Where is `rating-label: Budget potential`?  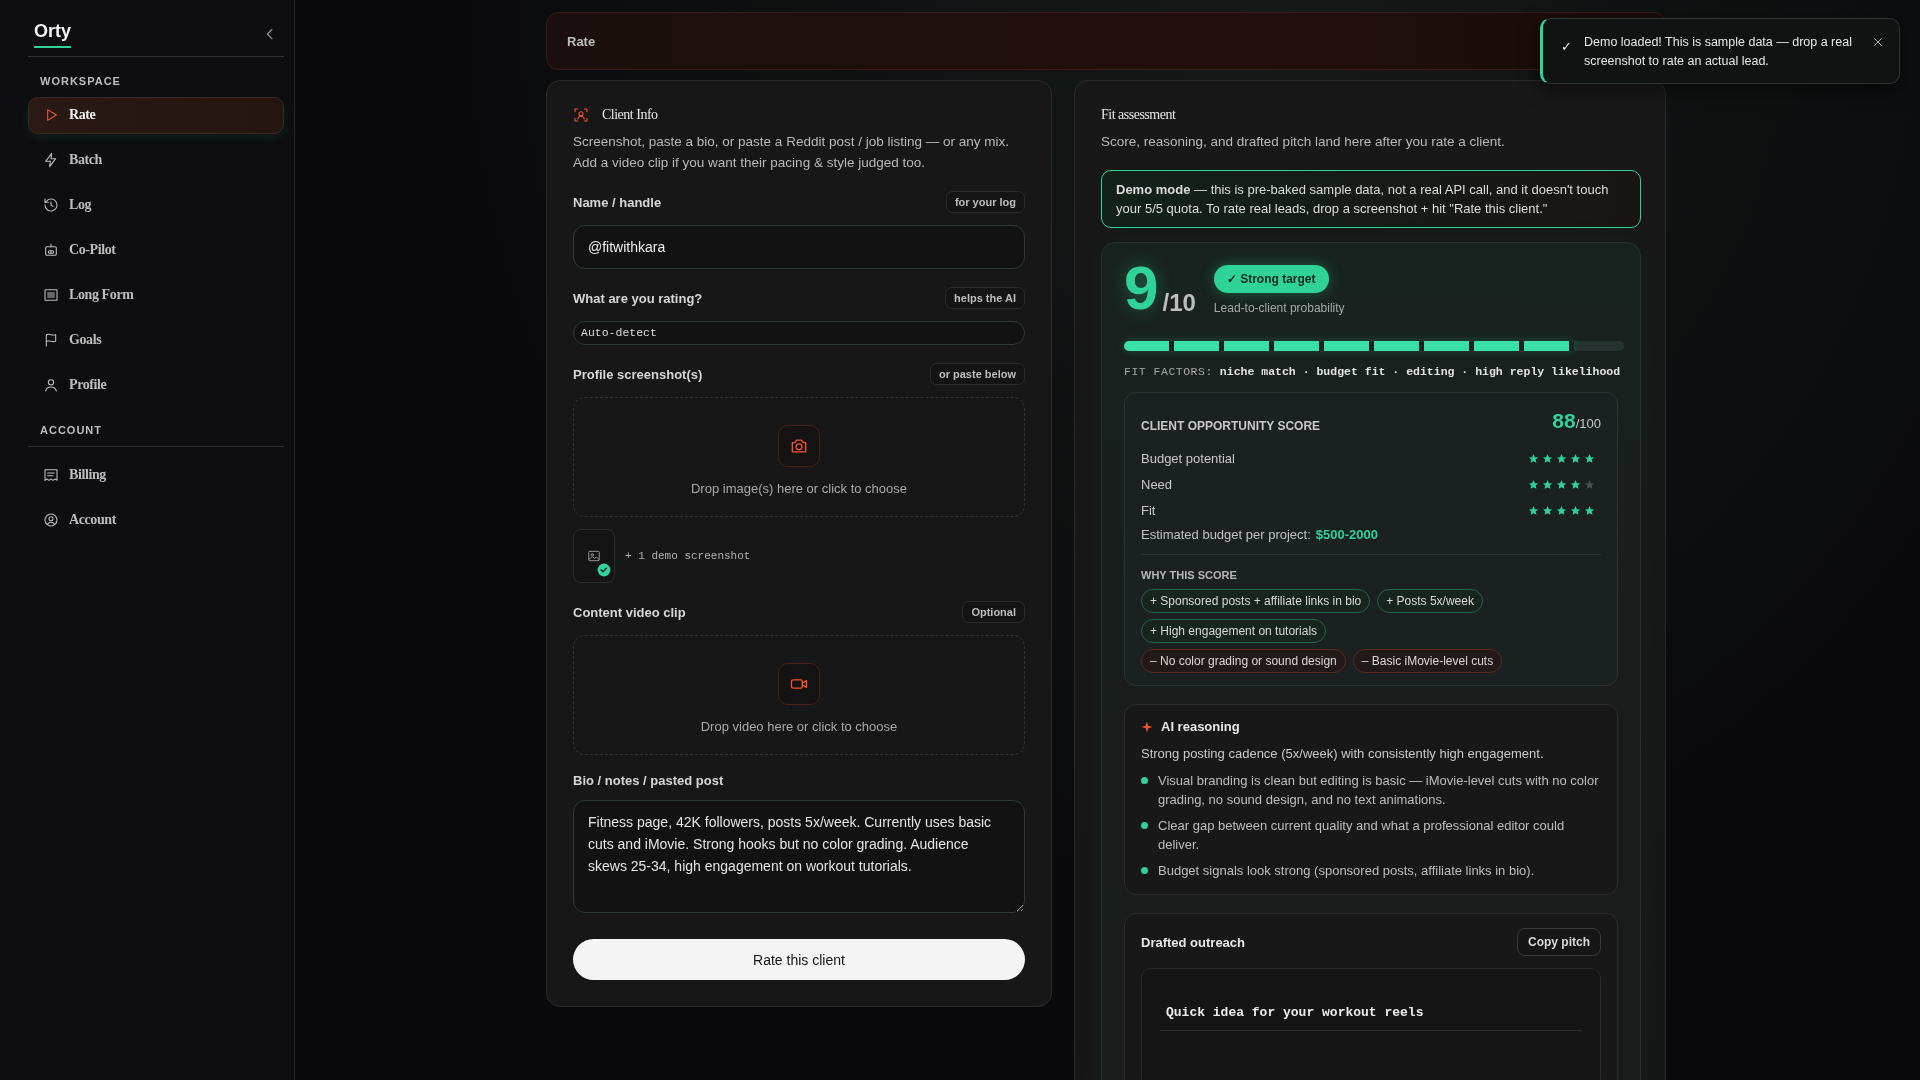 rating-label: Budget potential is located at coordinates (1188, 458).